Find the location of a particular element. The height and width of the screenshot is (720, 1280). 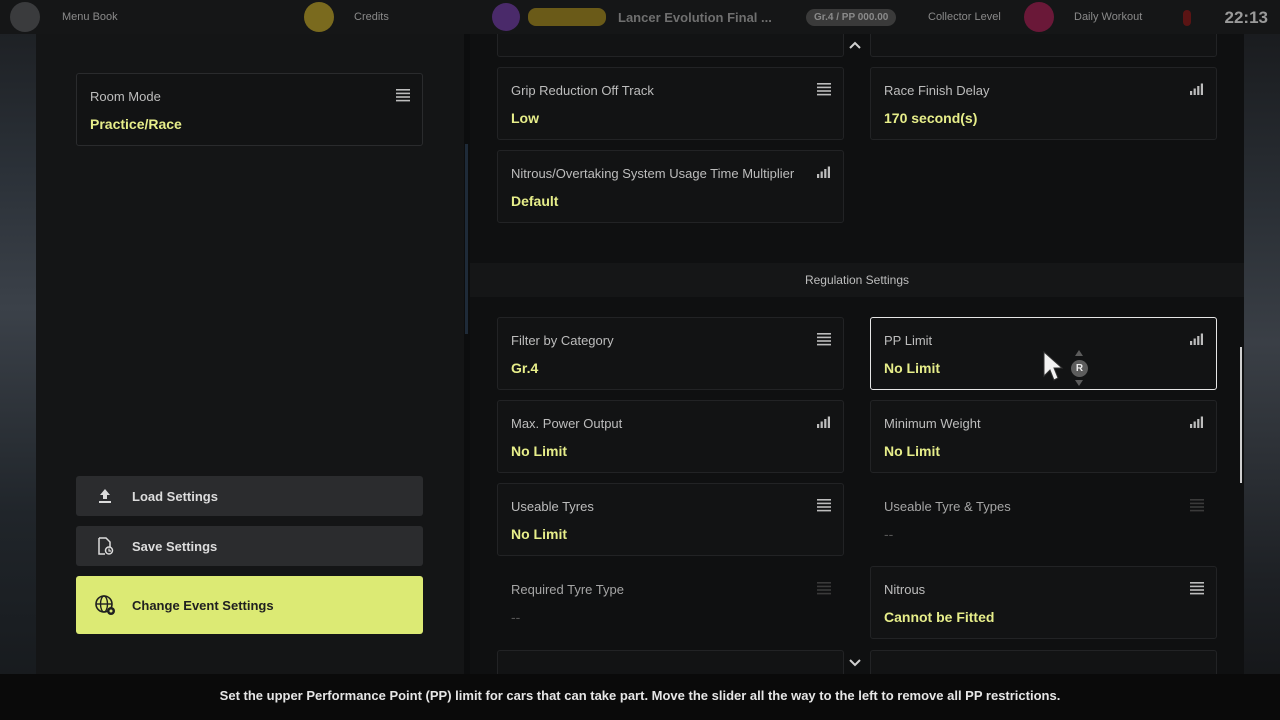

chevron-up-icon is located at coordinates (855, 45).